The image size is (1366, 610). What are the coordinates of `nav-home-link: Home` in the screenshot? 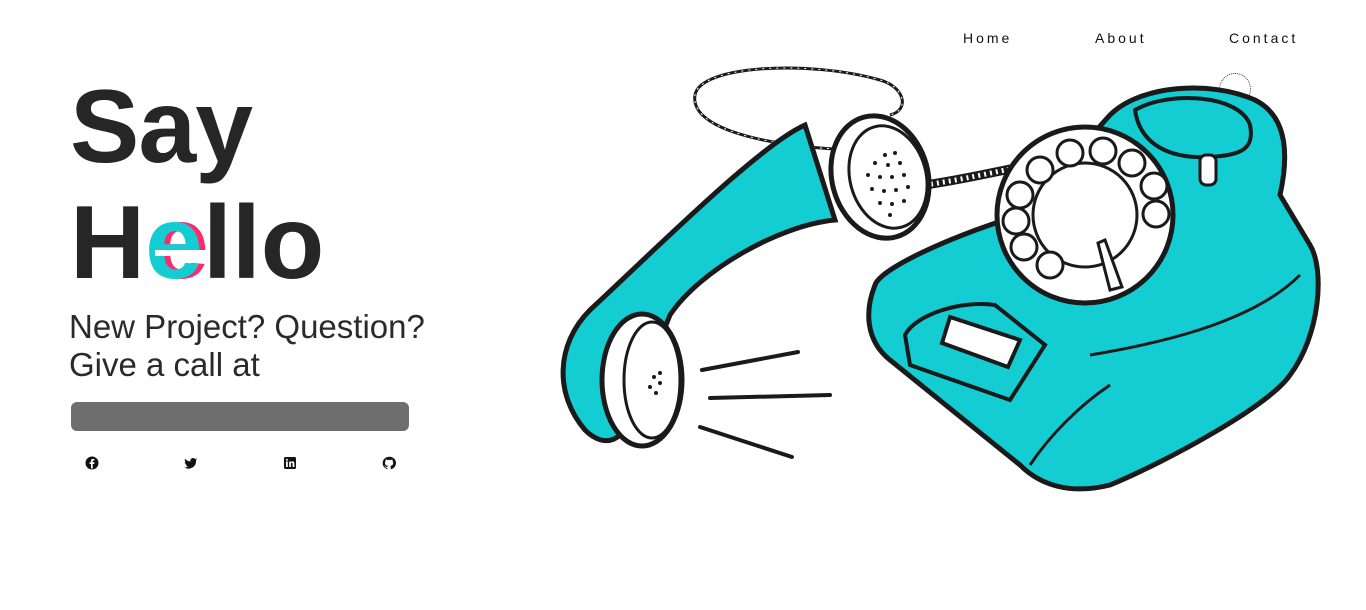 It's located at (987, 38).